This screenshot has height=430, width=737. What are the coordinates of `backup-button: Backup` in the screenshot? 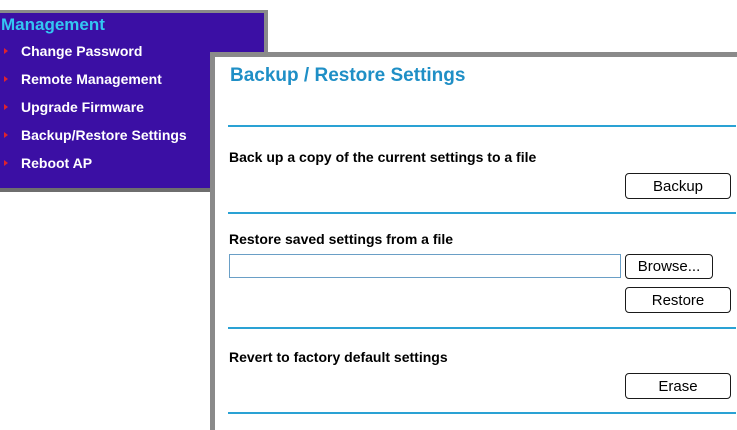 It's located at (678, 186).